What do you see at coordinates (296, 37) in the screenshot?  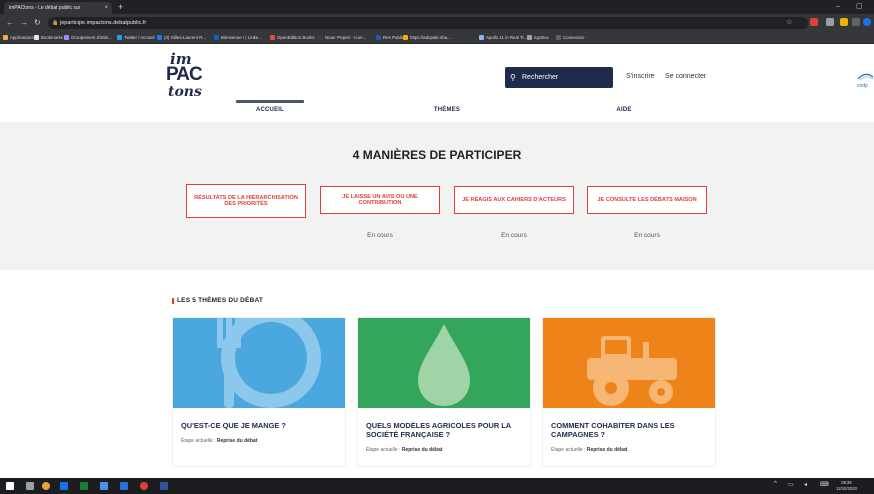 I see `bookmark-label: OpenEdition Books` at bounding box center [296, 37].